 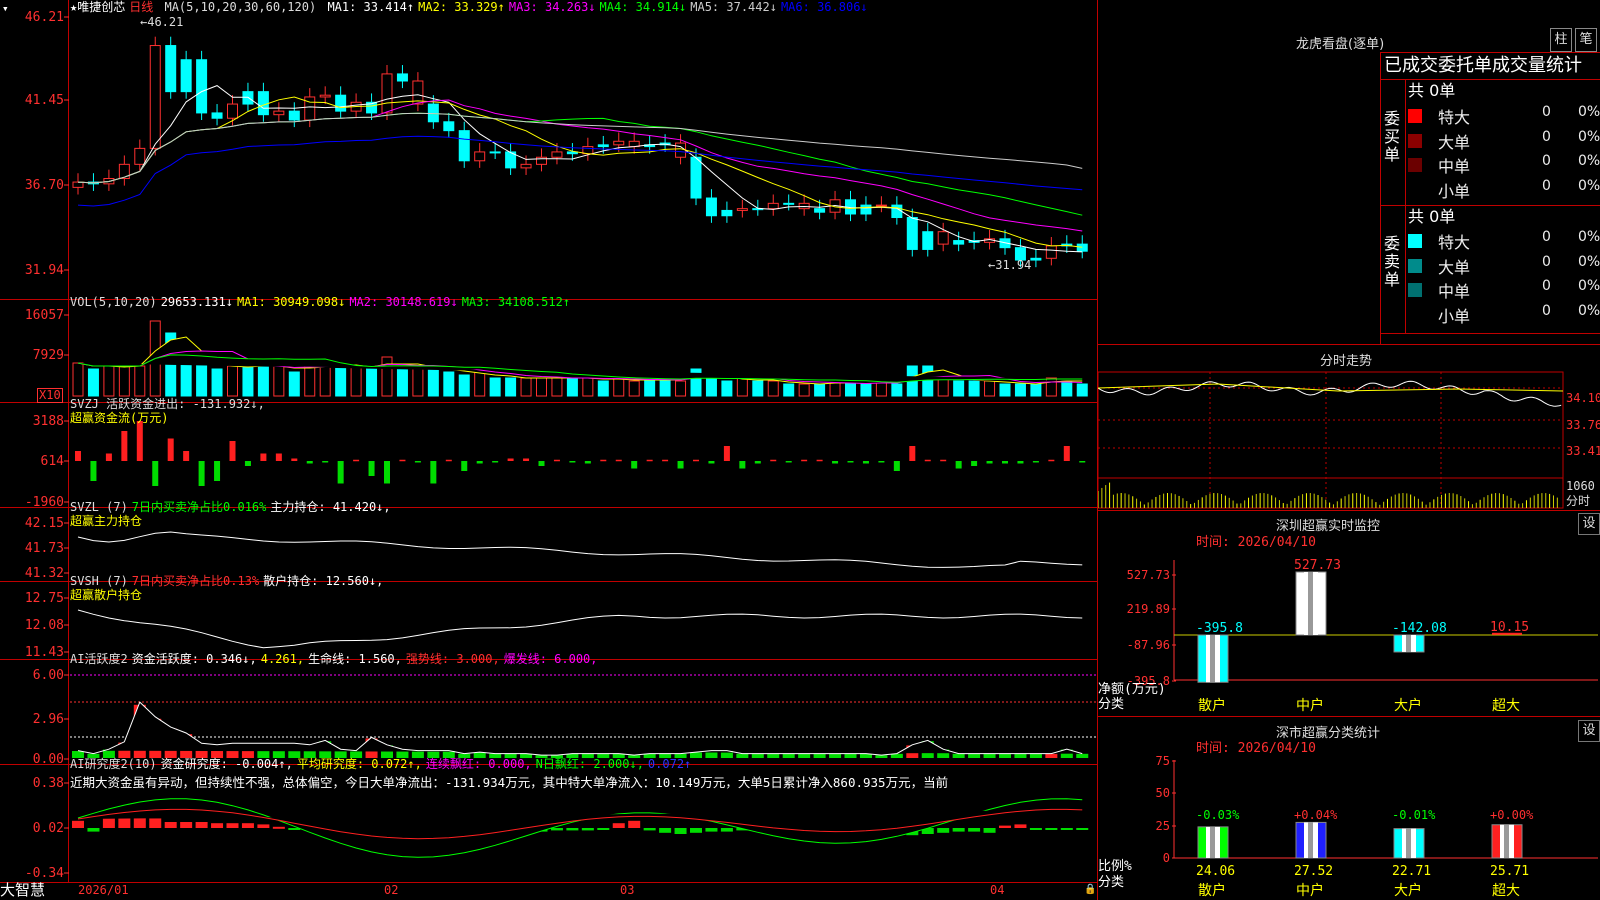 I want to click on stats-value-label: 27.52, so click(x=1313, y=871).